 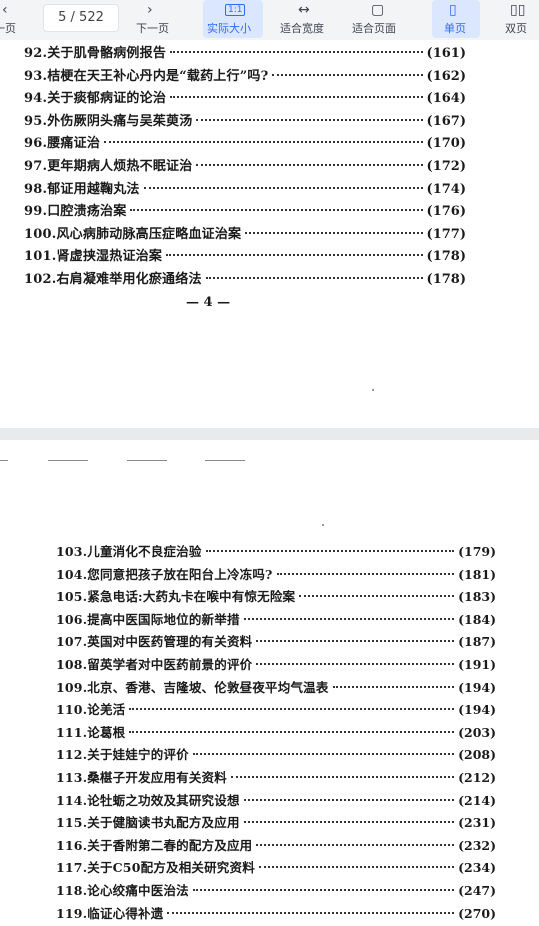 What do you see at coordinates (477, 890) in the screenshot?
I see `toc-entry-page: (247)` at bounding box center [477, 890].